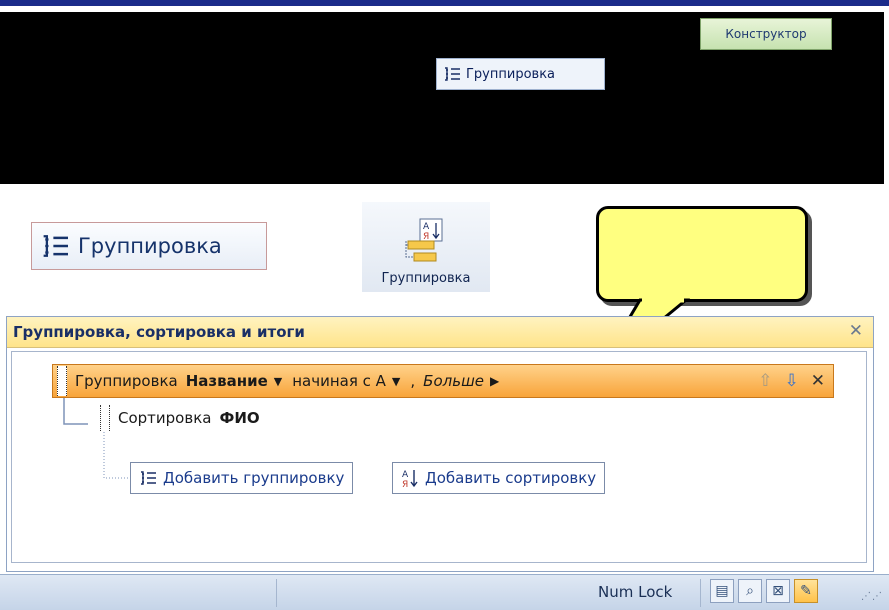 This screenshot has height=610, width=889. I want to click on top-border-line, so click(444, 3).